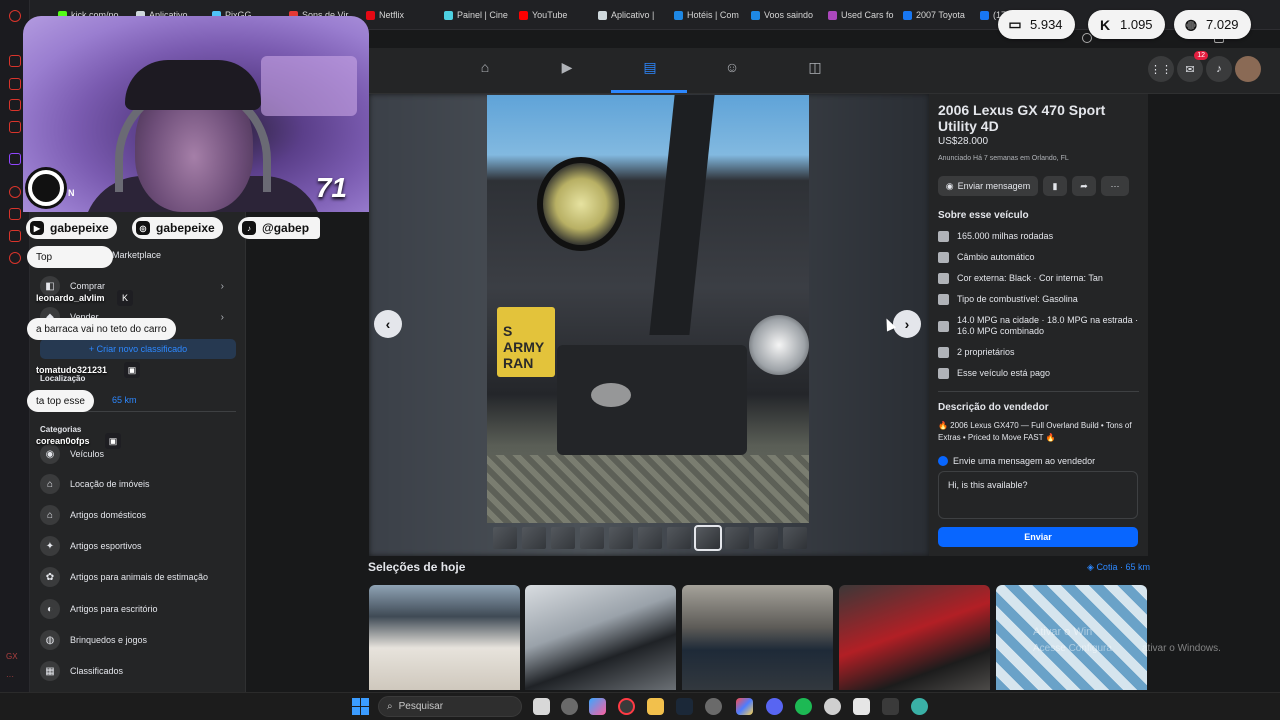 The height and width of the screenshot is (720, 1280). Describe the element at coordinates (50, 577) in the screenshot. I see `category-icon: ✿` at that location.